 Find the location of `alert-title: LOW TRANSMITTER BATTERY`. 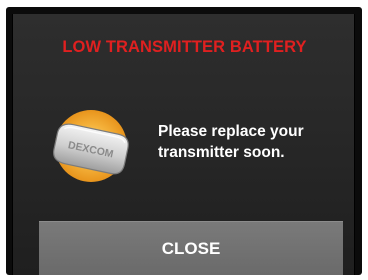

alert-title: LOW TRANSMITTER BATTERY is located at coordinates (184, 47).